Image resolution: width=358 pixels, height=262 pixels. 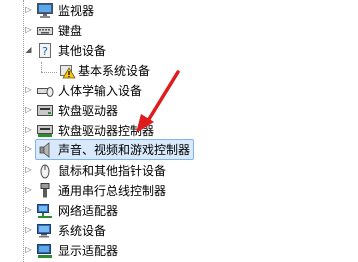 What do you see at coordinates (124, 150) in the screenshot?
I see `tree-item-label: 声音、视频和游戏控制器` at bounding box center [124, 150].